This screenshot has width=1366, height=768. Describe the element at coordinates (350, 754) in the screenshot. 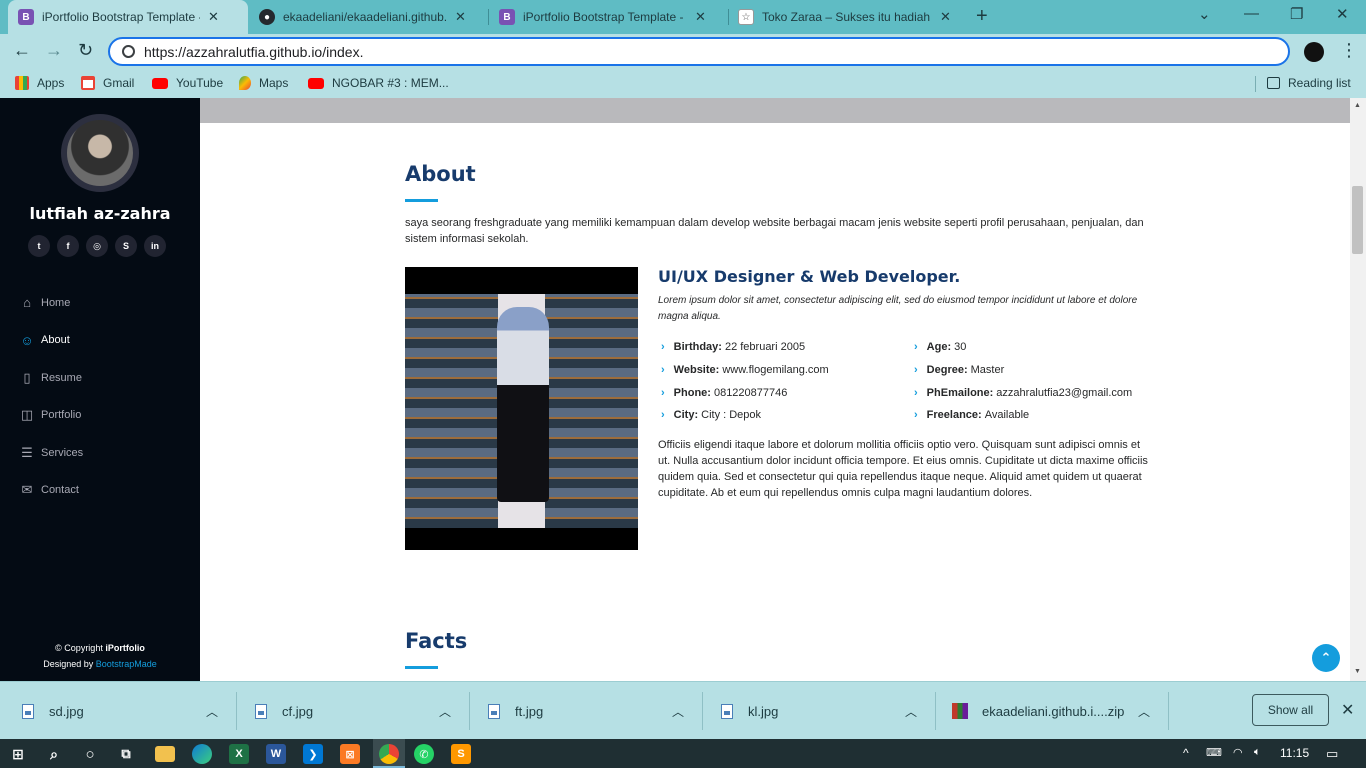

I see `xampp-icon: ⊠` at that location.